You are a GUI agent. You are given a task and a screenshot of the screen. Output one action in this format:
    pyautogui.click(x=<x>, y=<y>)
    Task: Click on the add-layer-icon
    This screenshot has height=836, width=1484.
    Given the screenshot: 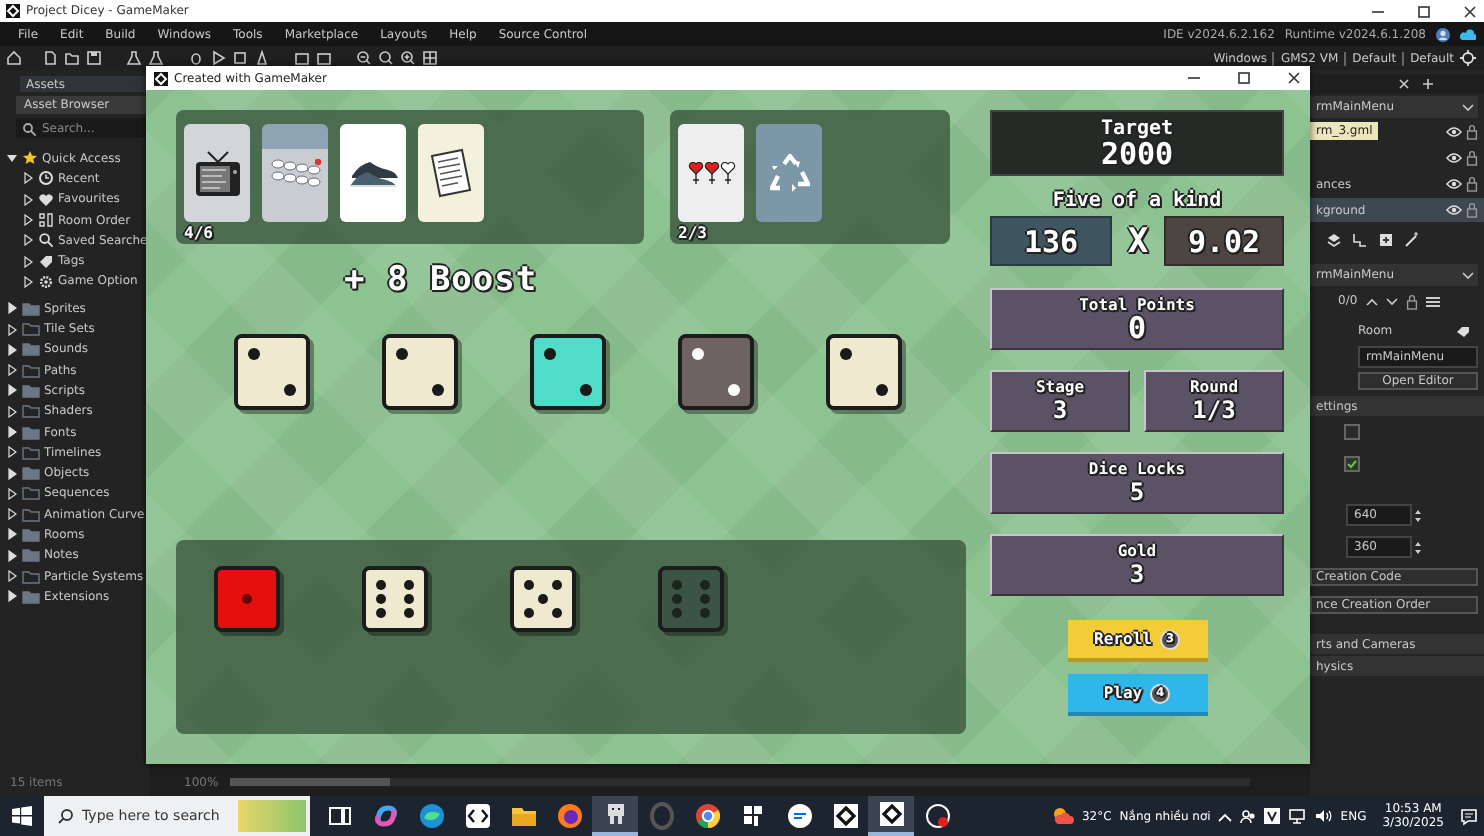 What is the action you would take?
    pyautogui.click(x=1386, y=239)
    